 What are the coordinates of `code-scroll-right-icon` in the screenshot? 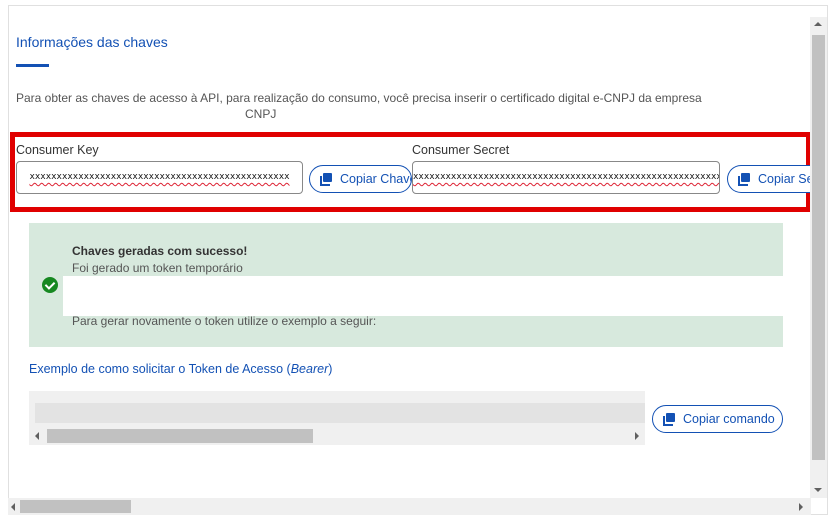 It's located at (637, 436).